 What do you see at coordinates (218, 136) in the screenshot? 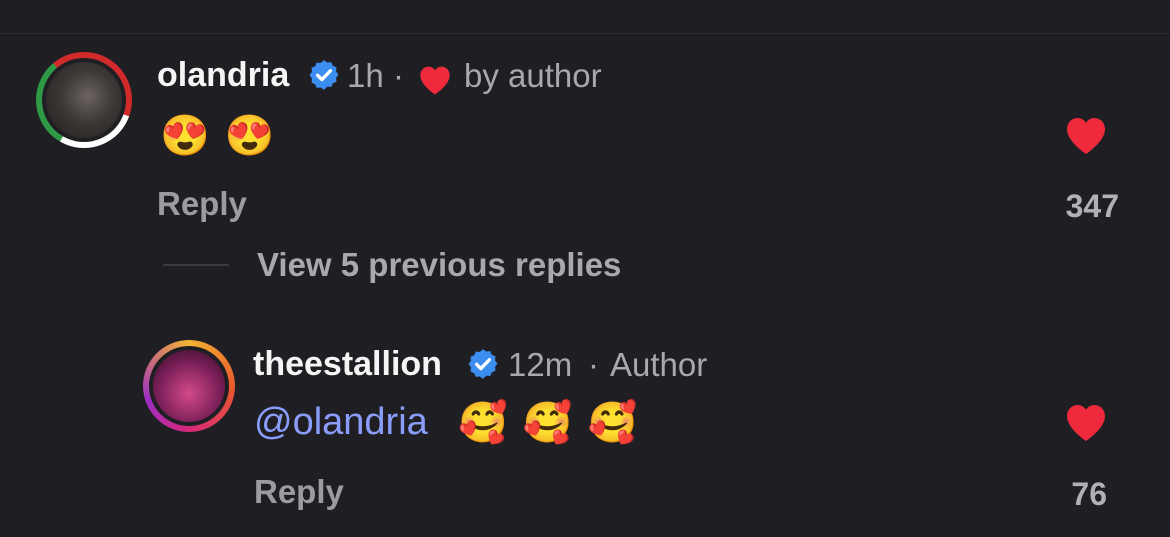
I see `comment-text: 😍 😍` at bounding box center [218, 136].